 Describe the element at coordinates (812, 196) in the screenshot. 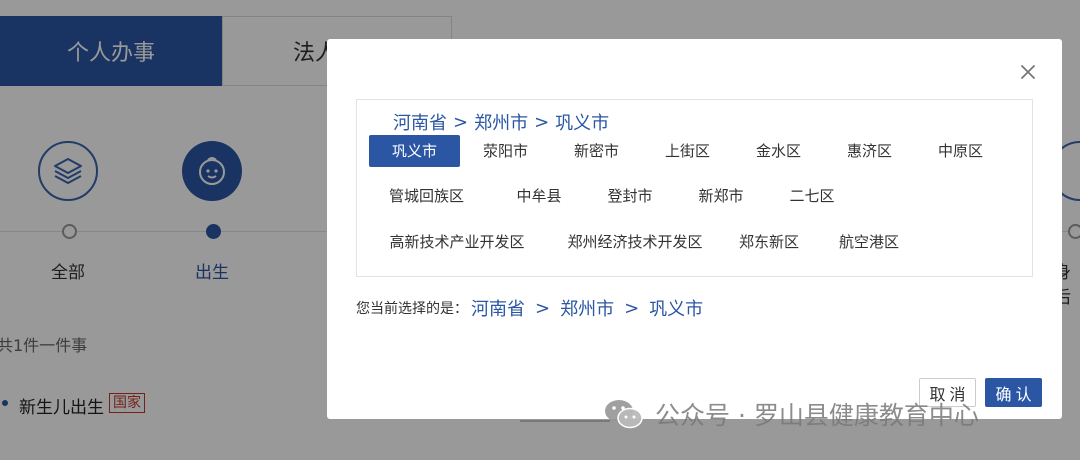

I see `region-option: 二七区` at that location.